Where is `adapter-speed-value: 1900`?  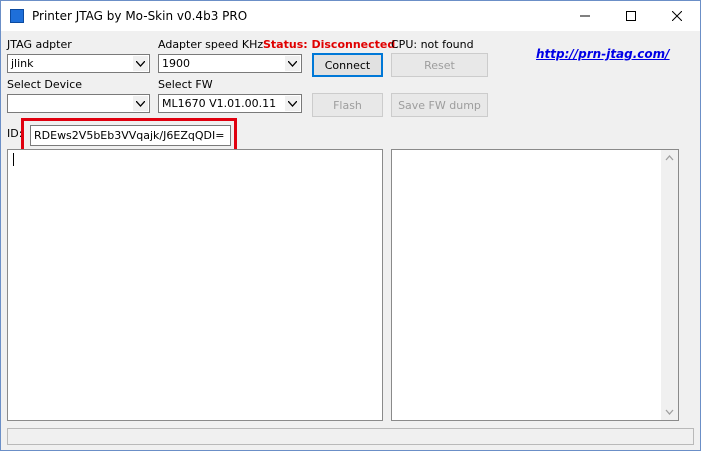
adapter-speed-value: 1900 is located at coordinates (176, 63).